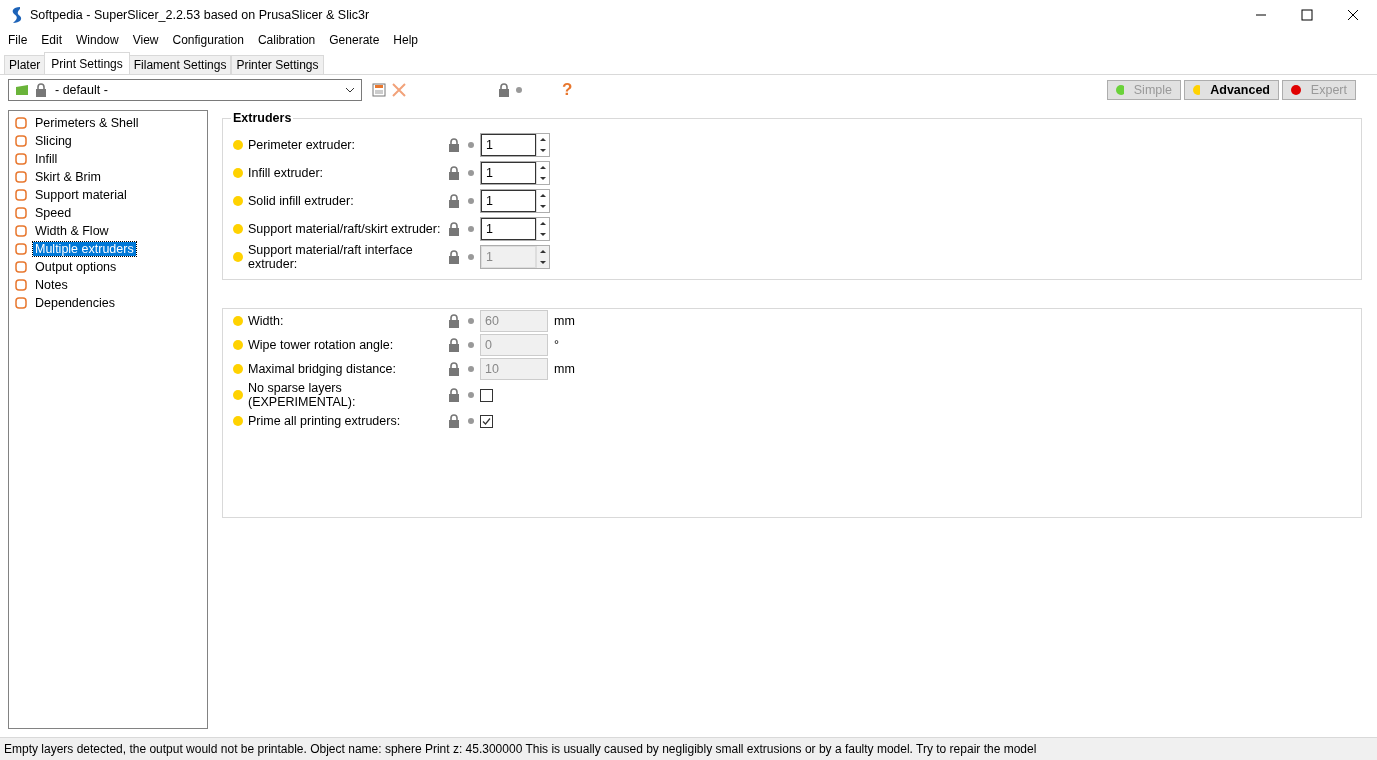 The image size is (1377, 760). I want to click on tree-item: Multiple extruders, so click(84, 249).